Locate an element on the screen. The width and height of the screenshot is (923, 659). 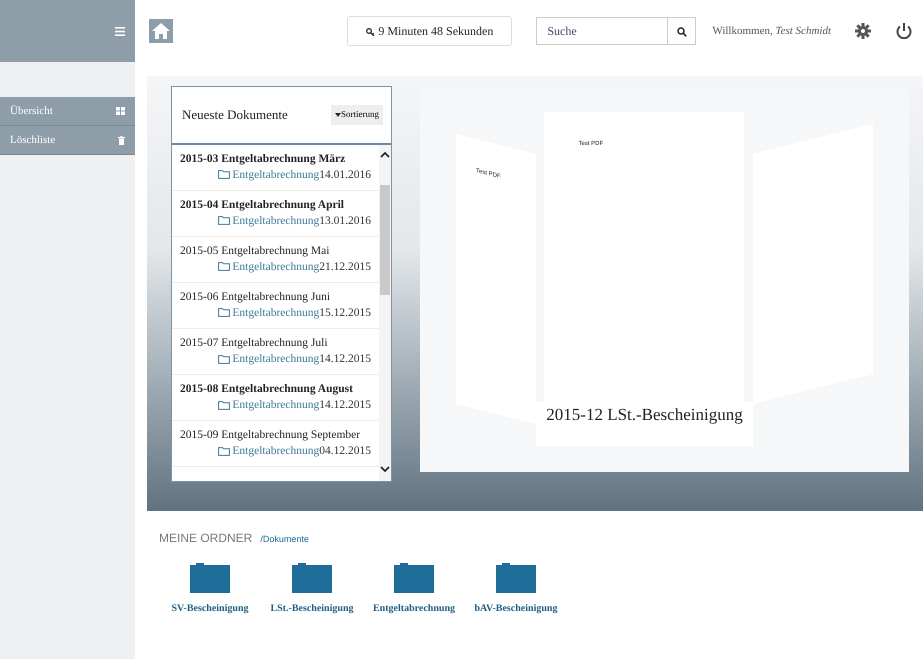
document-date: 04.12.2015 is located at coordinates (345, 450).